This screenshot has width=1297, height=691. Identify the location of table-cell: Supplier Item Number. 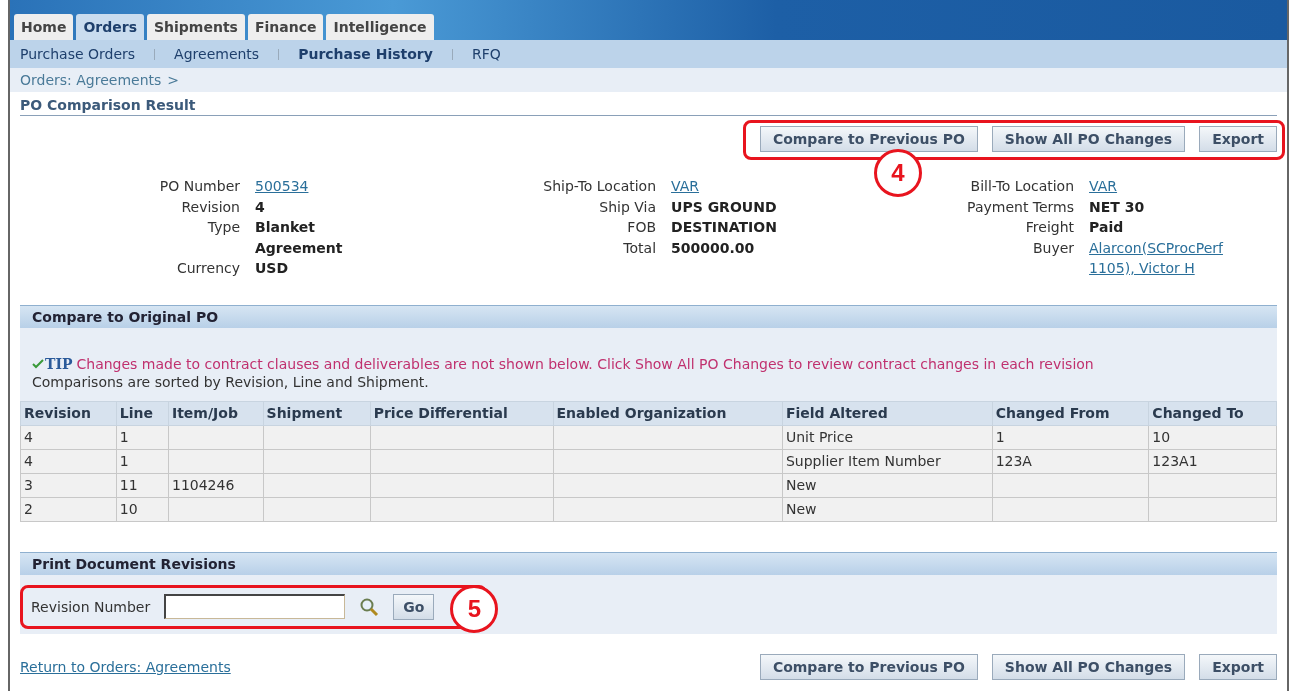
(887, 461).